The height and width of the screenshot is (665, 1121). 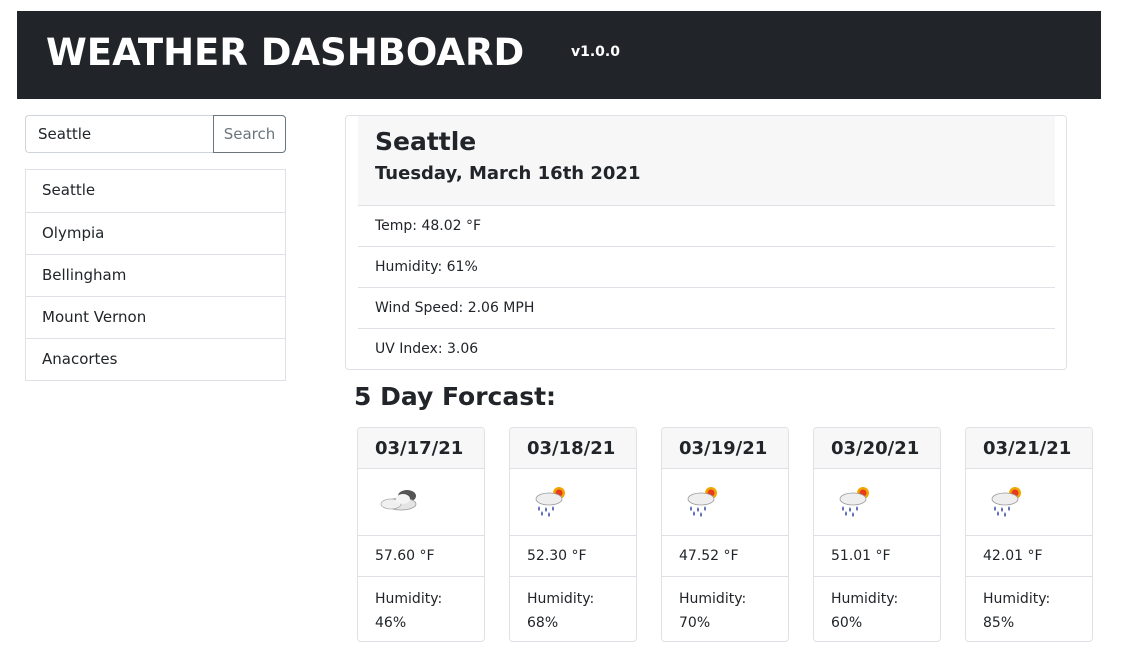 I want to click on forecast-humidity: Humidity: 60%, so click(x=877, y=606).